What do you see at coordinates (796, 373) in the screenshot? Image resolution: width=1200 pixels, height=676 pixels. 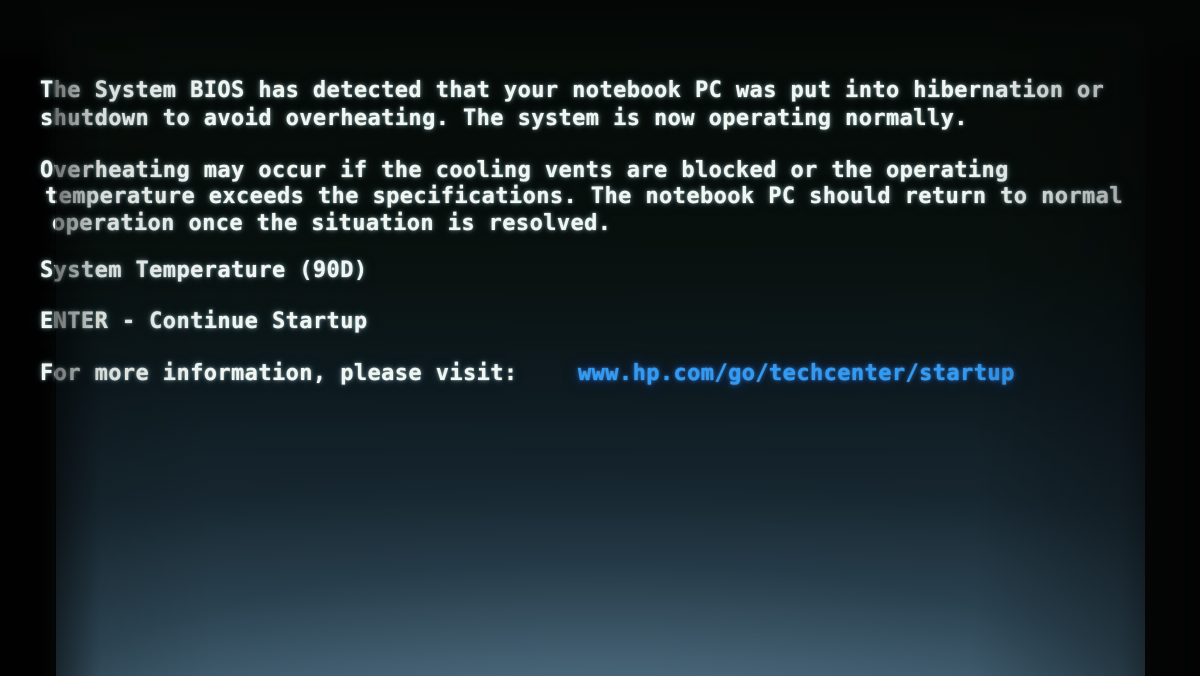 I see `support-url-link: www.hp.com/go/techcenter/startup` at bounding box center [796, 373].